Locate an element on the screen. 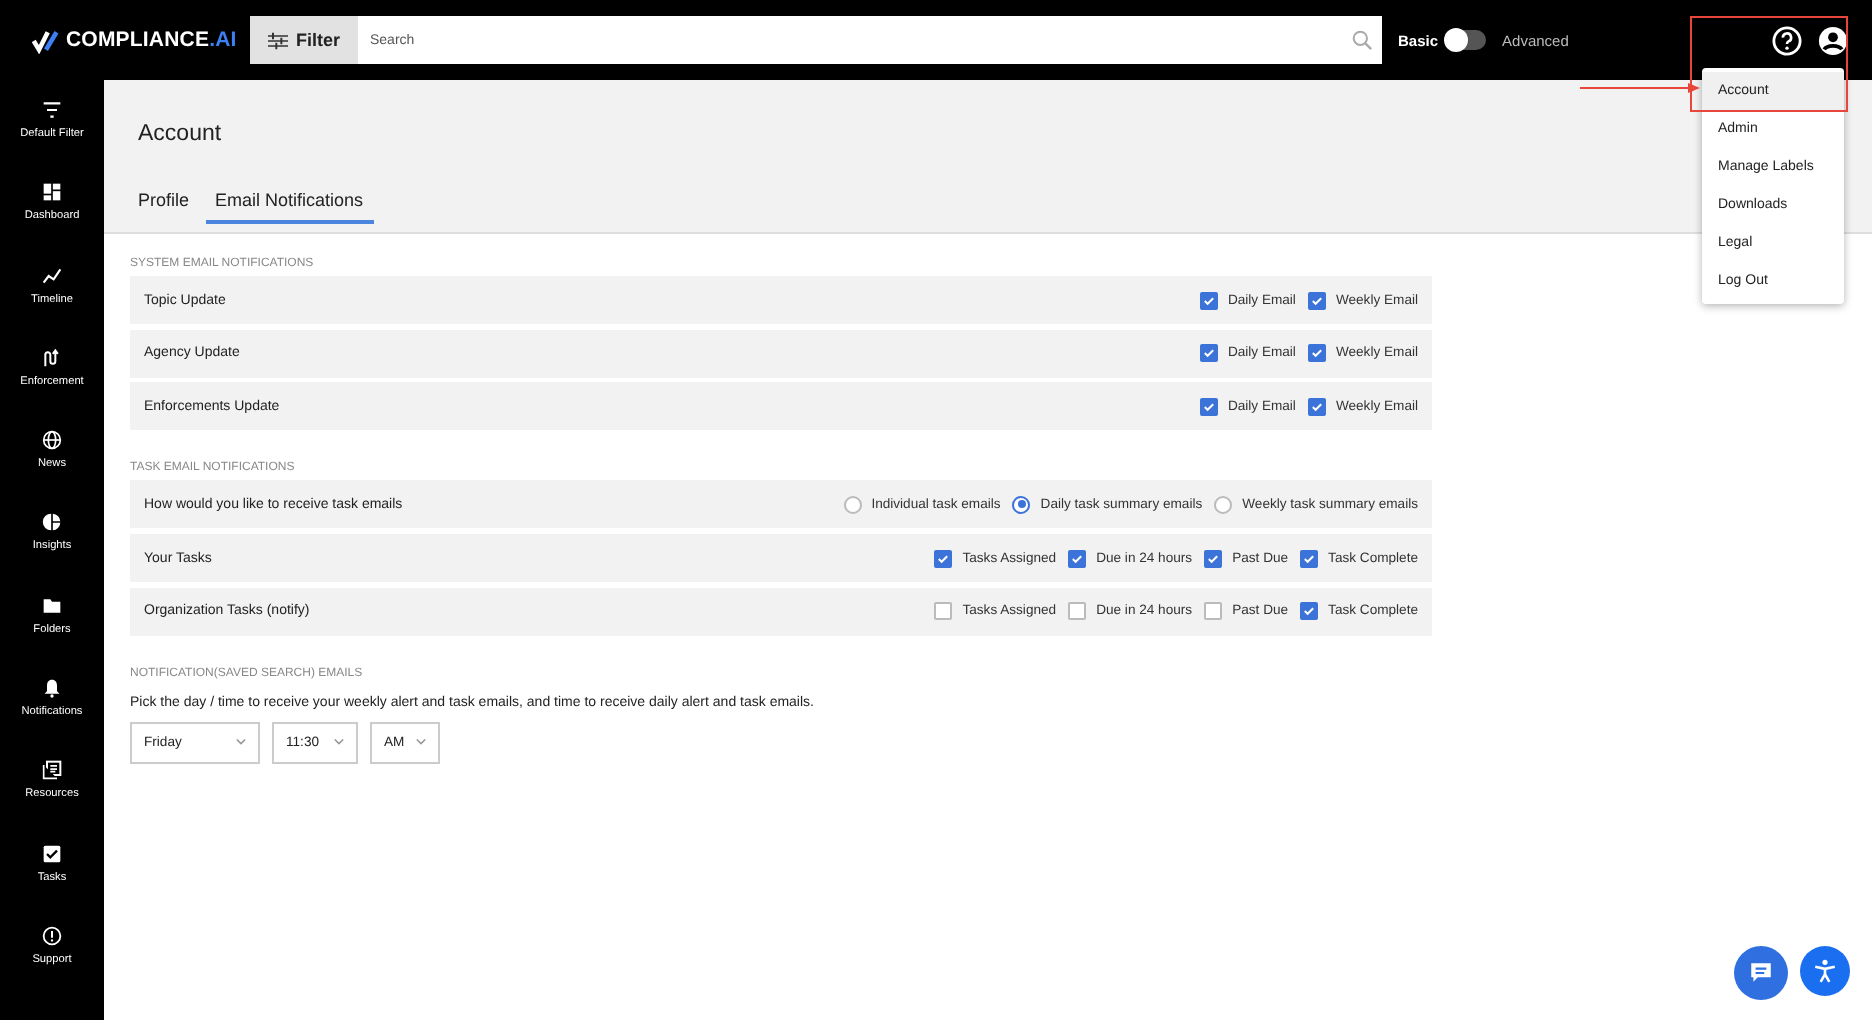  search-icon is located at coordinates (1362, 40).